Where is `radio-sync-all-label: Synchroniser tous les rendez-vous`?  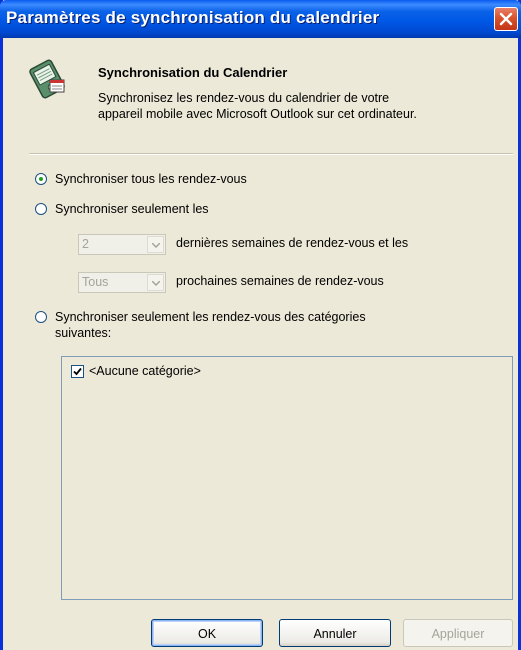 radio-sync-all-label: Synchroniser tous les rendez-vous is located at coordinates (151, 179).